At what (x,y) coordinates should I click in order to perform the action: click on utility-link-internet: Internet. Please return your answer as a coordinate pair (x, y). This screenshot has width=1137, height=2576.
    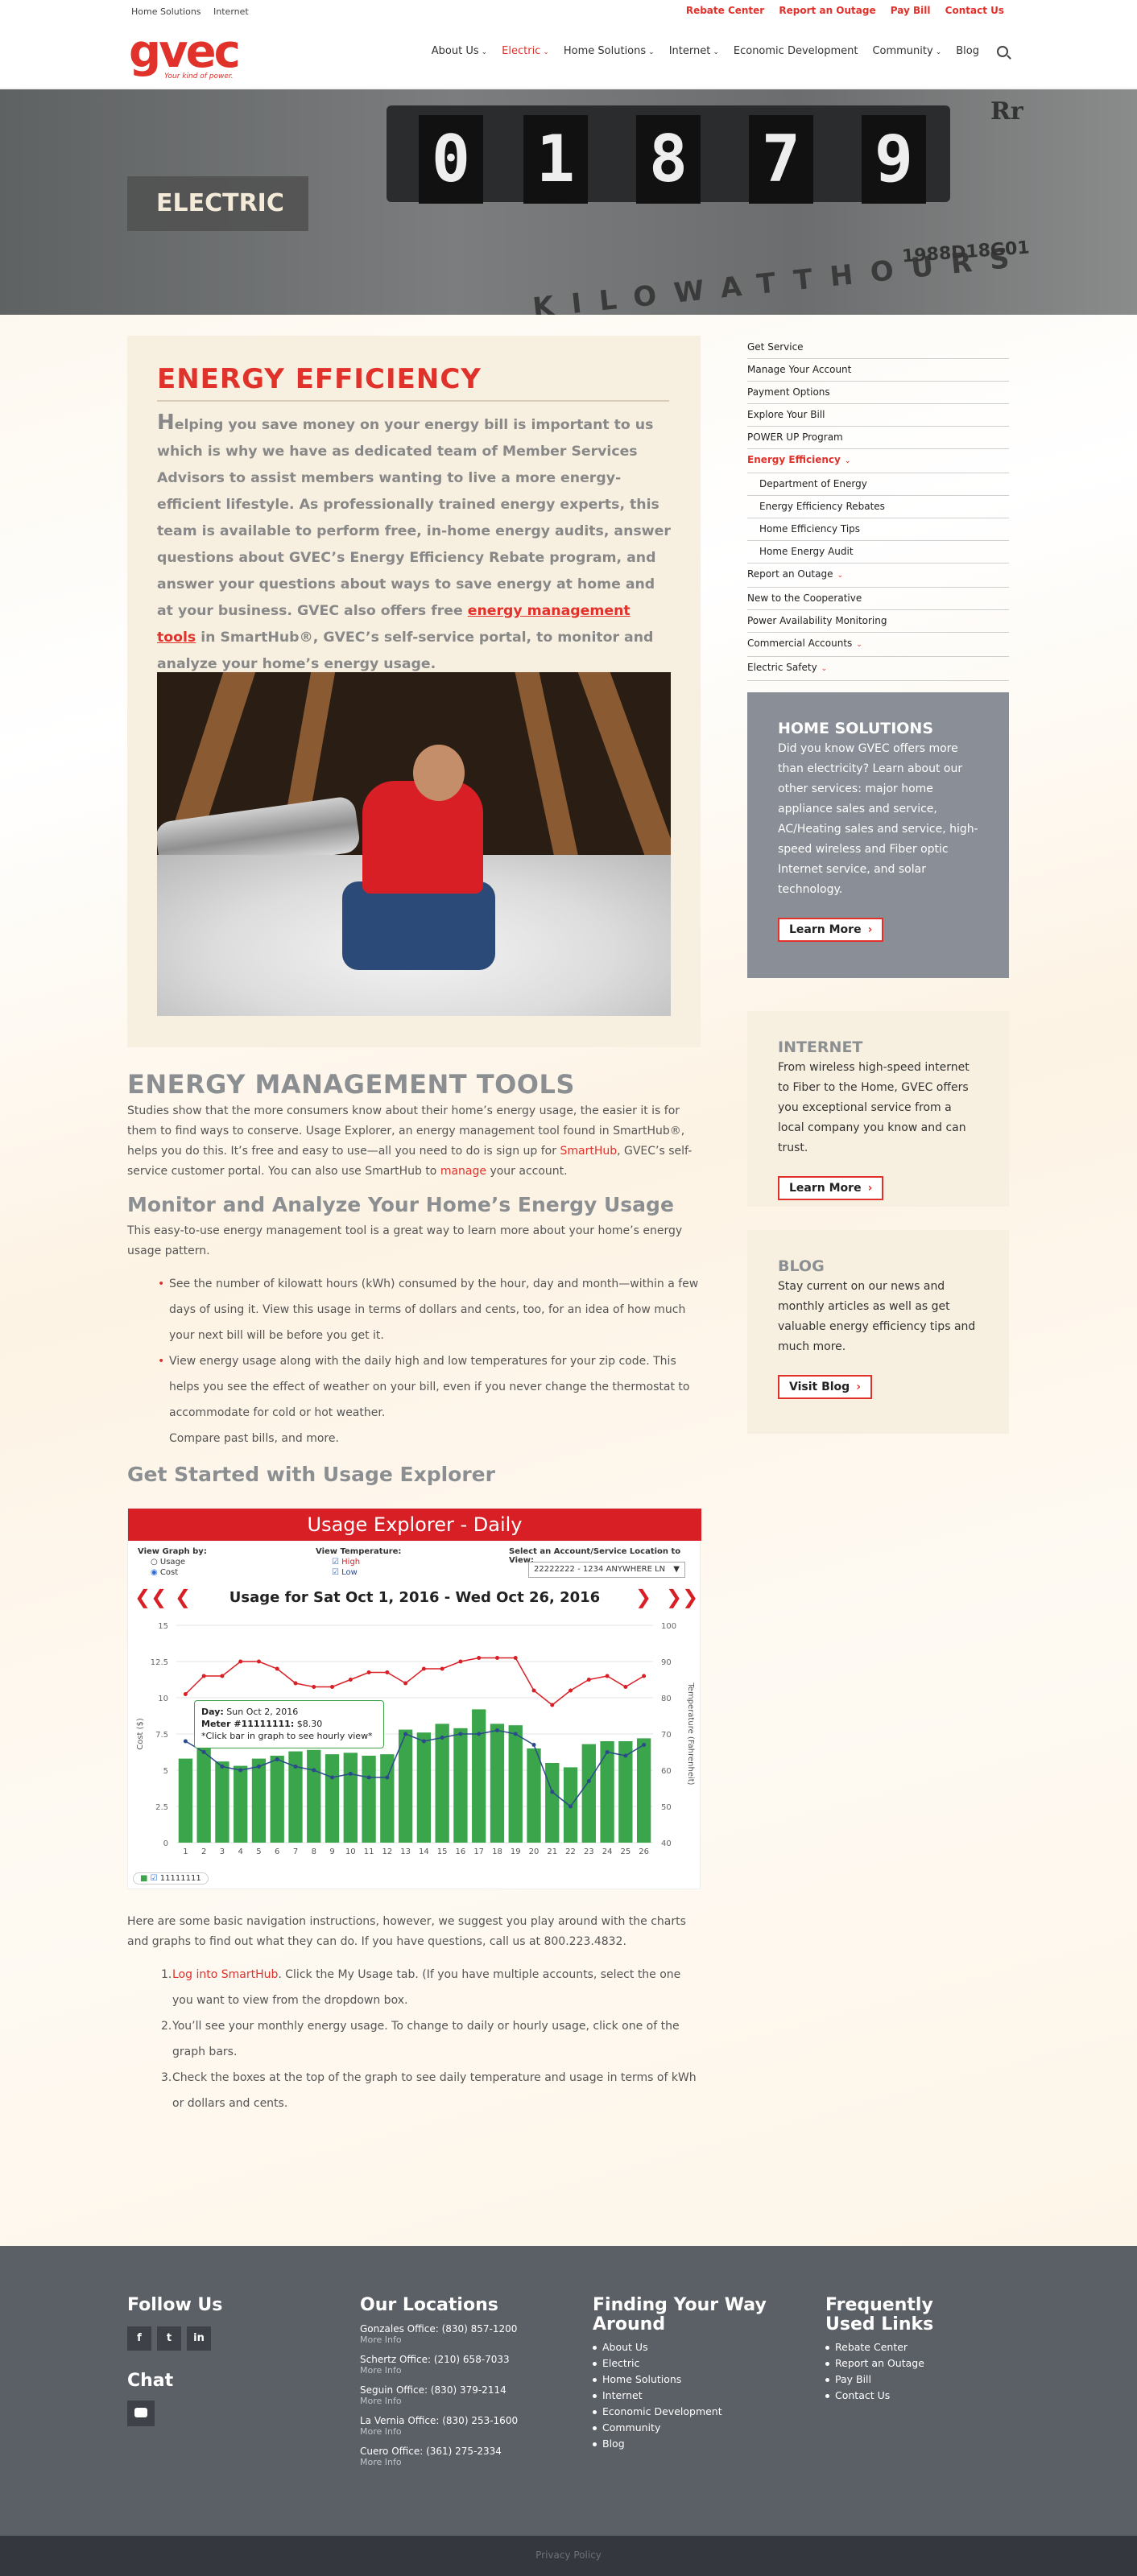
    Looking at the image, I should click on (231, 11).